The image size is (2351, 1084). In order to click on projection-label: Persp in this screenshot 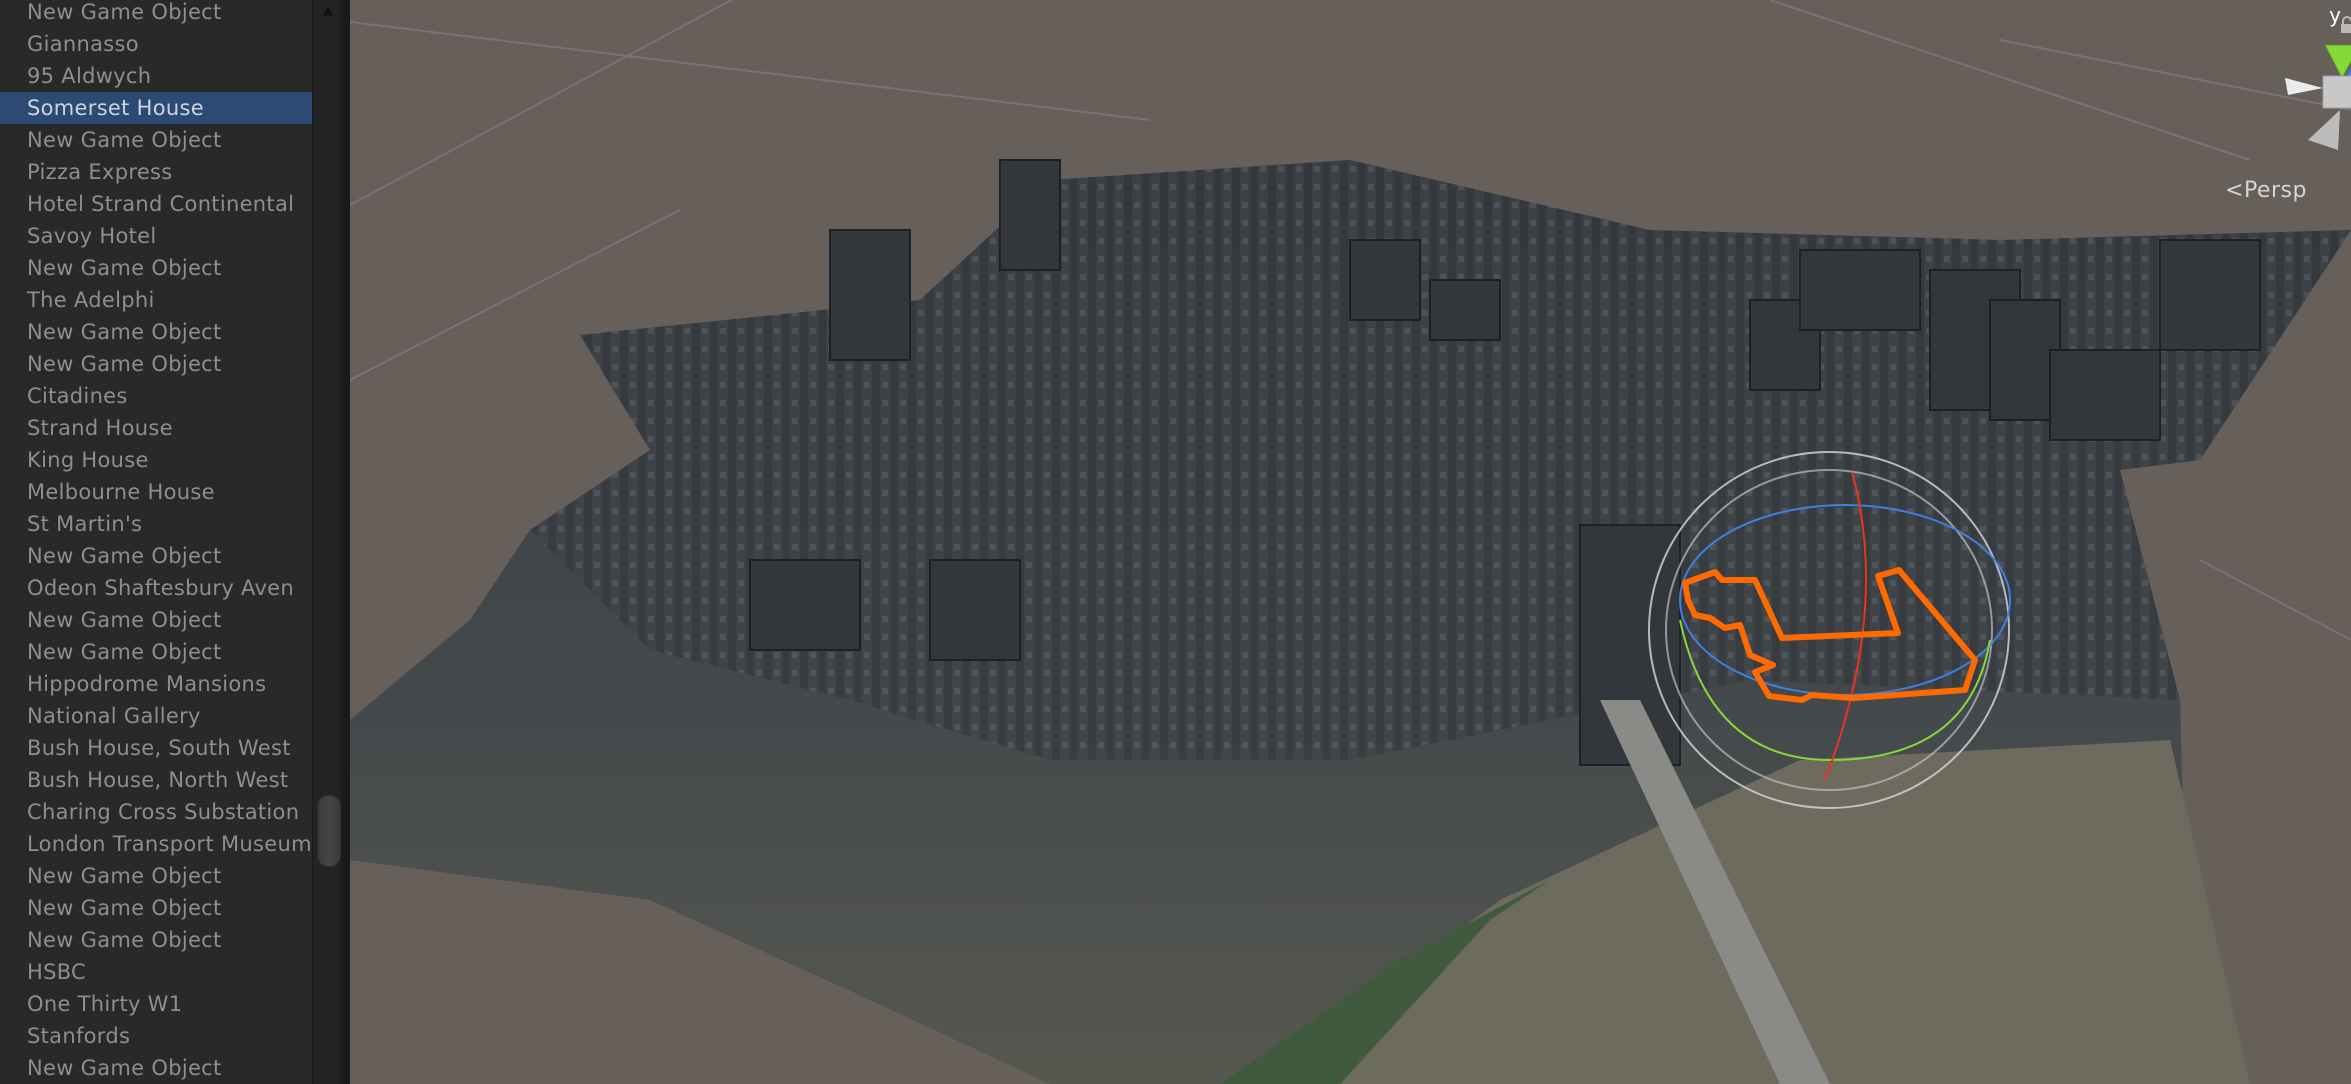, I will do `click(2275, 190)`.